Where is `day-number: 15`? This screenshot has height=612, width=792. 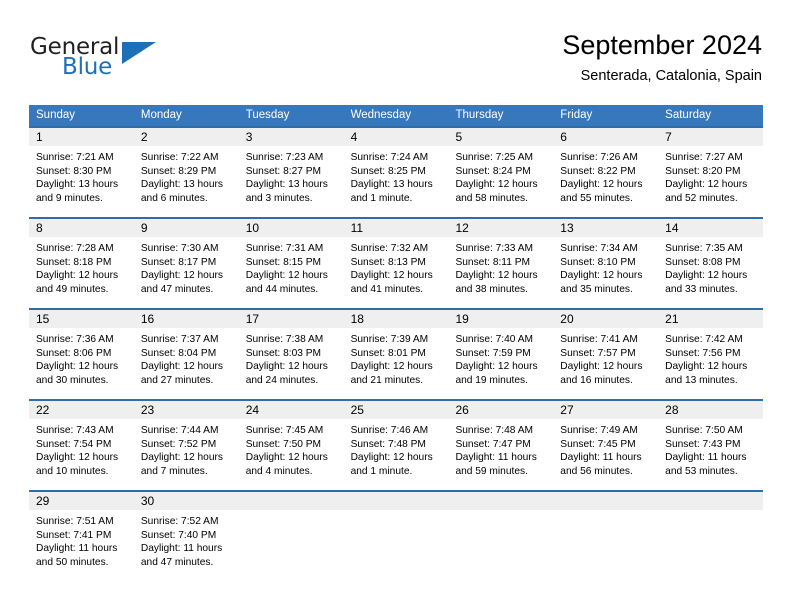 day-number: 15 is located at coordinates (81, 319).